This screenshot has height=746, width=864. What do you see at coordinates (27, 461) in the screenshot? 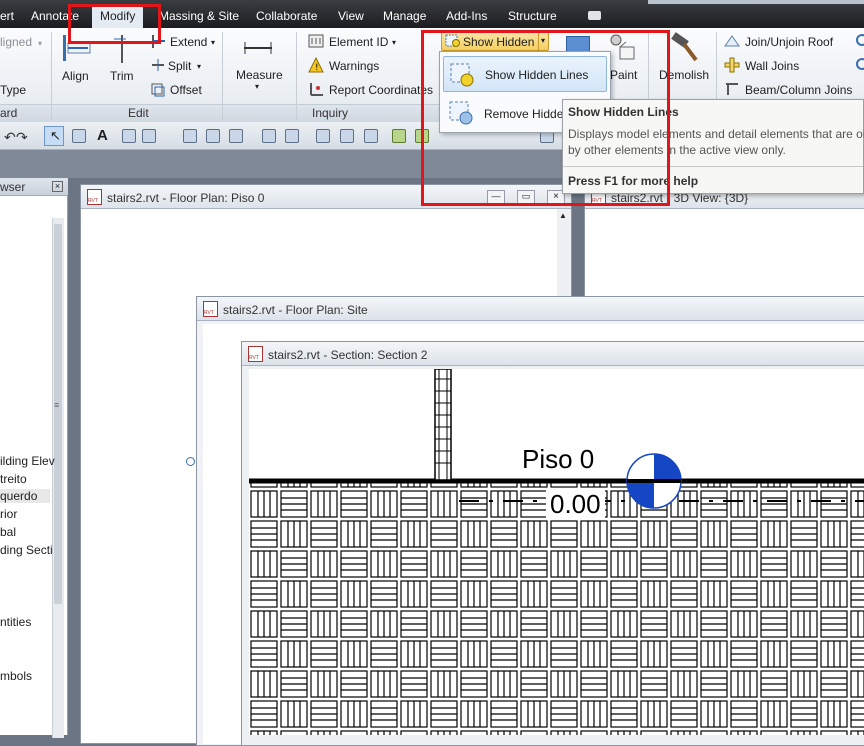
I see `tree-item: ilding Elev` at bounding box center [27, 461].